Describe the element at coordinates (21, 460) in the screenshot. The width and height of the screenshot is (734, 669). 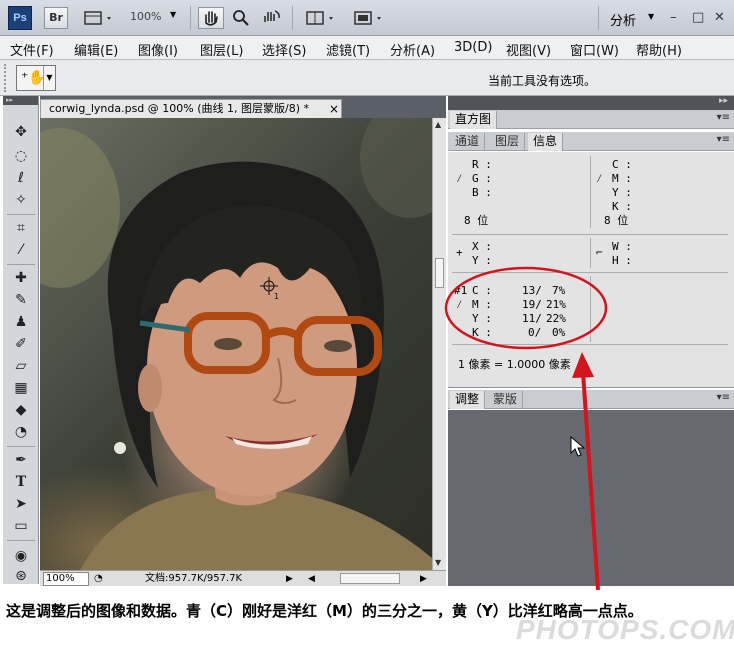
I see `pen-tool-icon: ✒` at that location.